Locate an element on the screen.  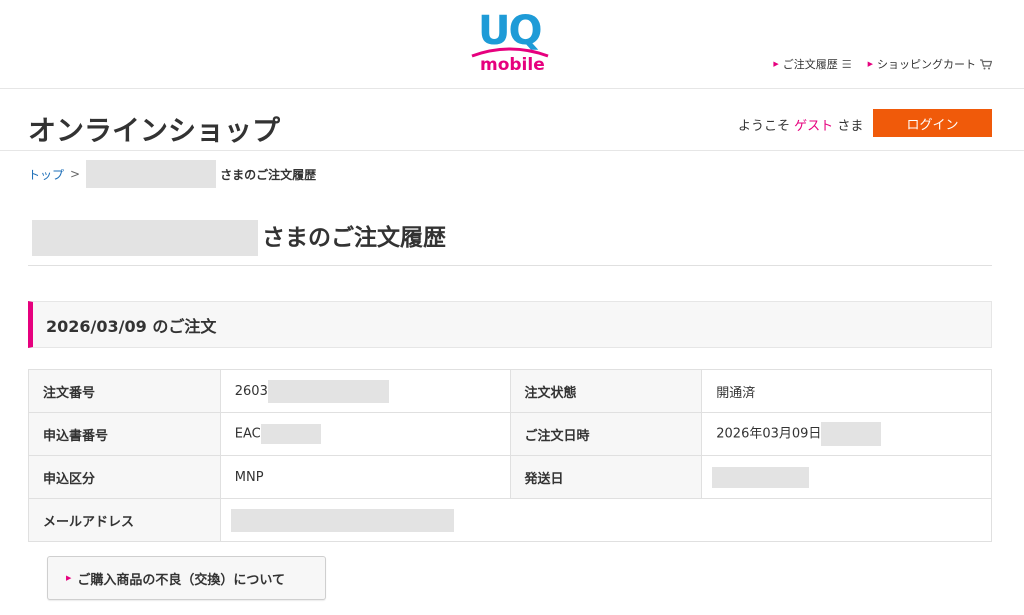
product-defect-exchange-label: ご購入商品の不良（交換）について is located at coordinates (181, 580).